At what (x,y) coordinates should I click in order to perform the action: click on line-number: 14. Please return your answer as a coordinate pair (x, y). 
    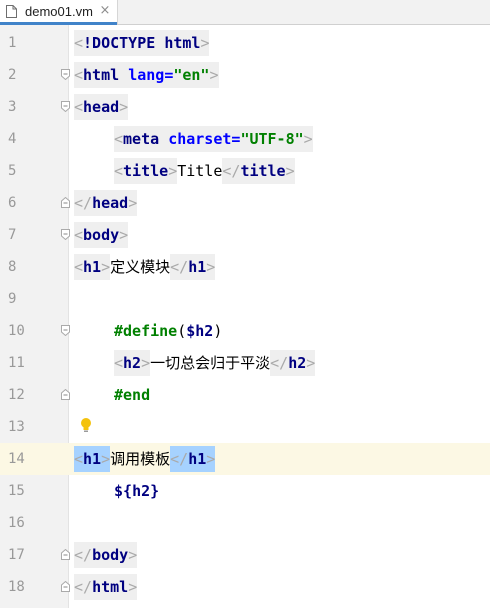
    Looking at the image, I should click on (34, 459).